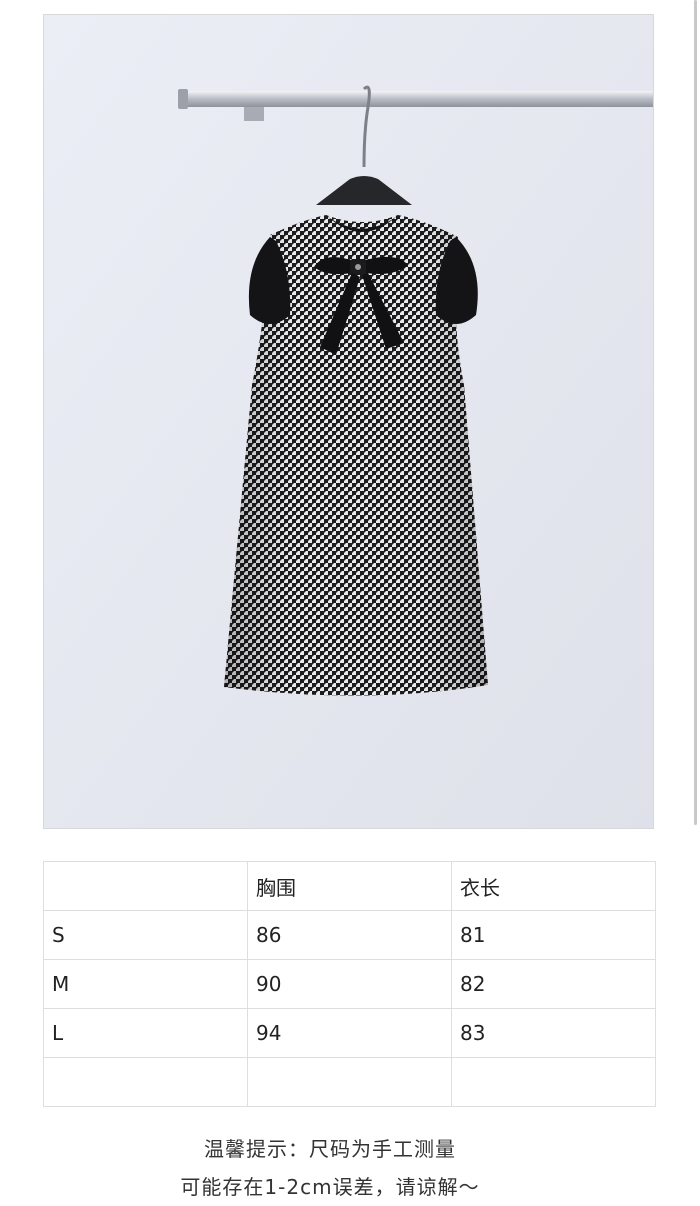 The width and height of the screenshot is (700, 1206). What do you see at coordinates (330, 1149) in the screenshot?
I see `note-line-1: 温馨提示：尺码为手工测量` at bounding box center [330, 1149].